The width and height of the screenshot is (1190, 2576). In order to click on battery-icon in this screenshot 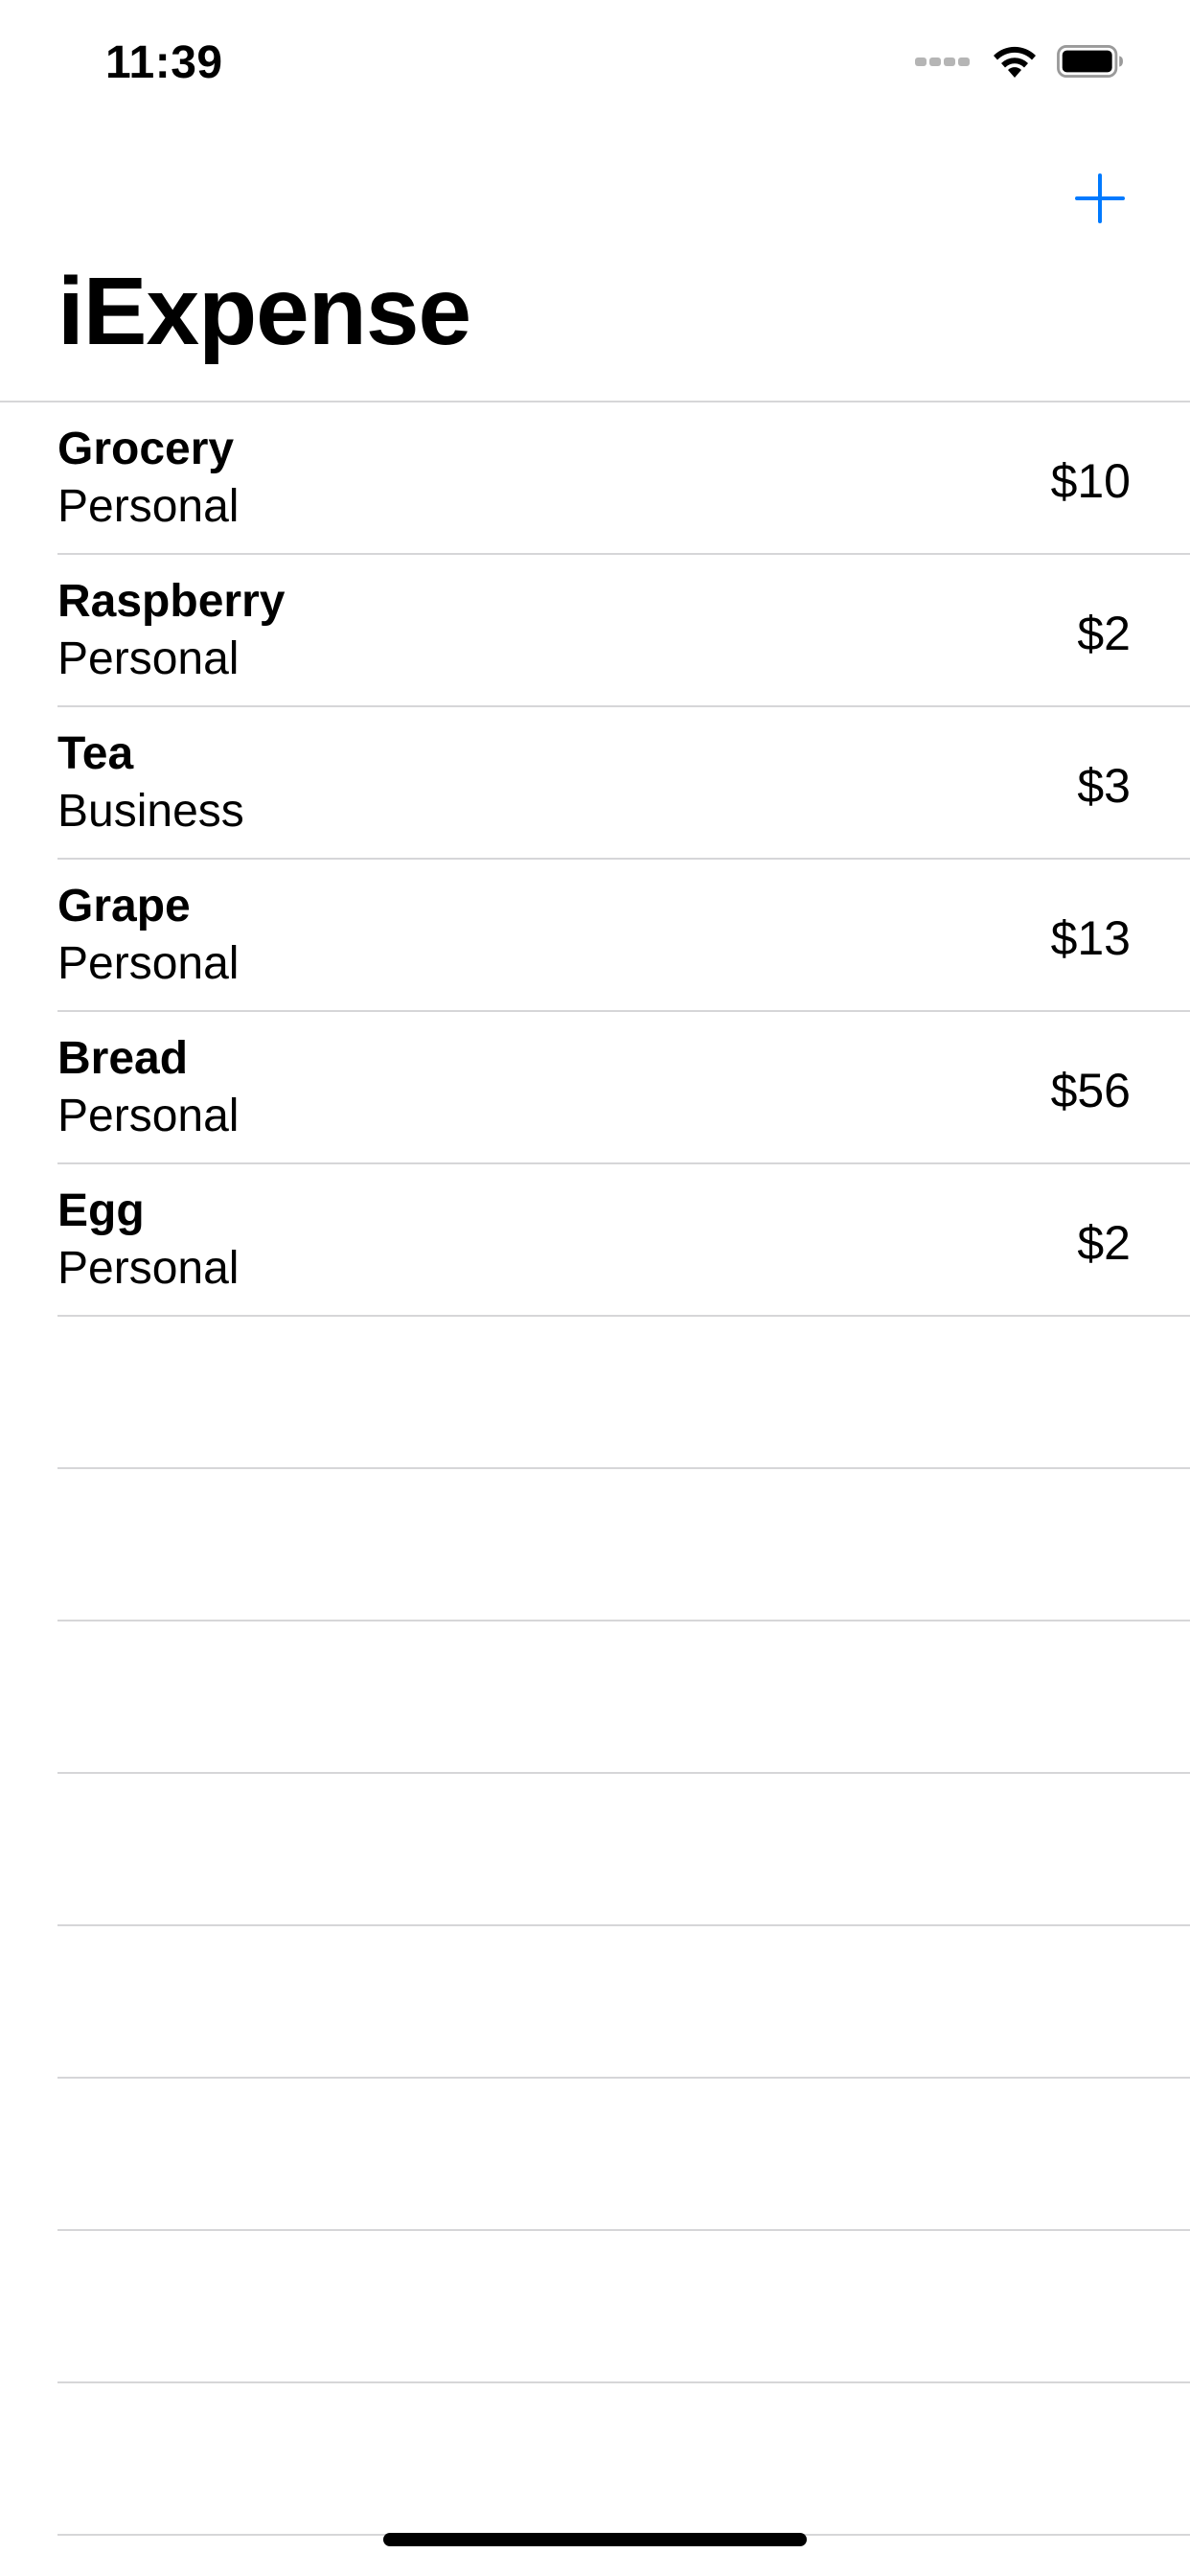, I will do `click(1090, 62)`.